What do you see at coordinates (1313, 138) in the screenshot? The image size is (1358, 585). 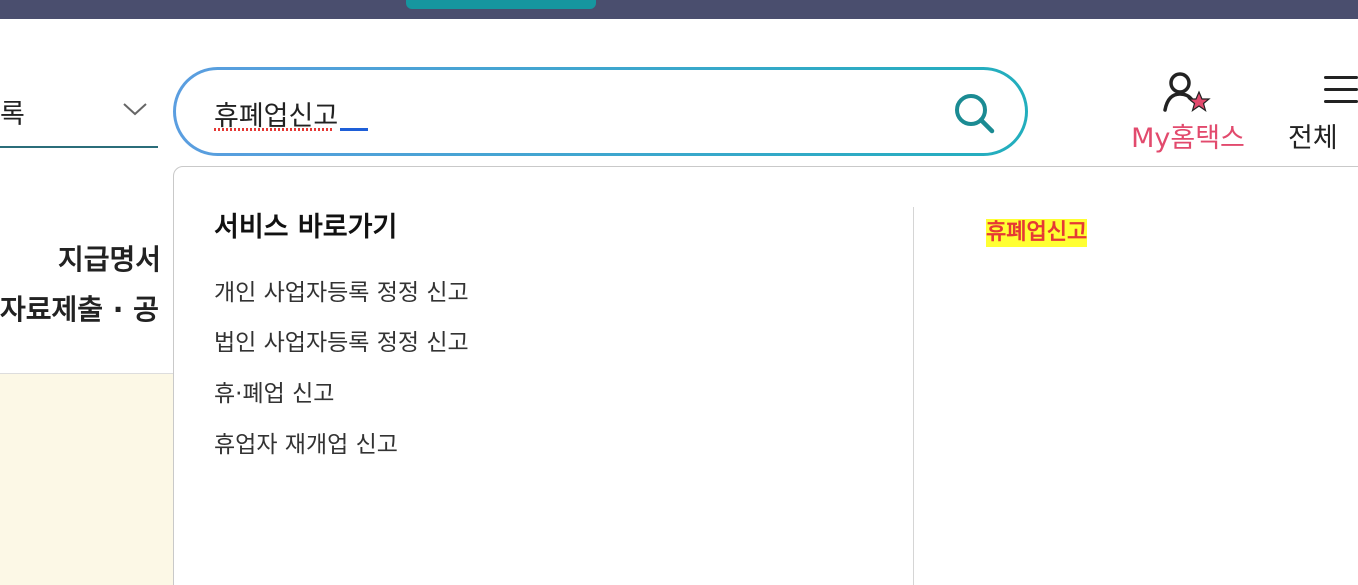 I see `all-menu-label: 전체` at bounding box center [1313, 138].